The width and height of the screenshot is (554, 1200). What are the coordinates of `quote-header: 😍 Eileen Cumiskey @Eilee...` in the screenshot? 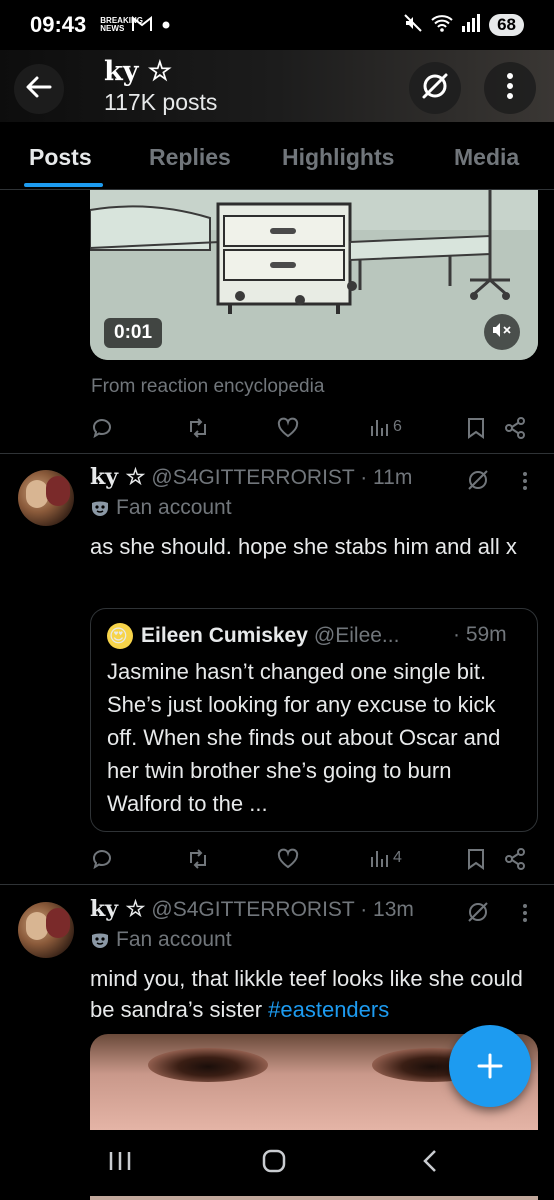 It's located at (253, 636).